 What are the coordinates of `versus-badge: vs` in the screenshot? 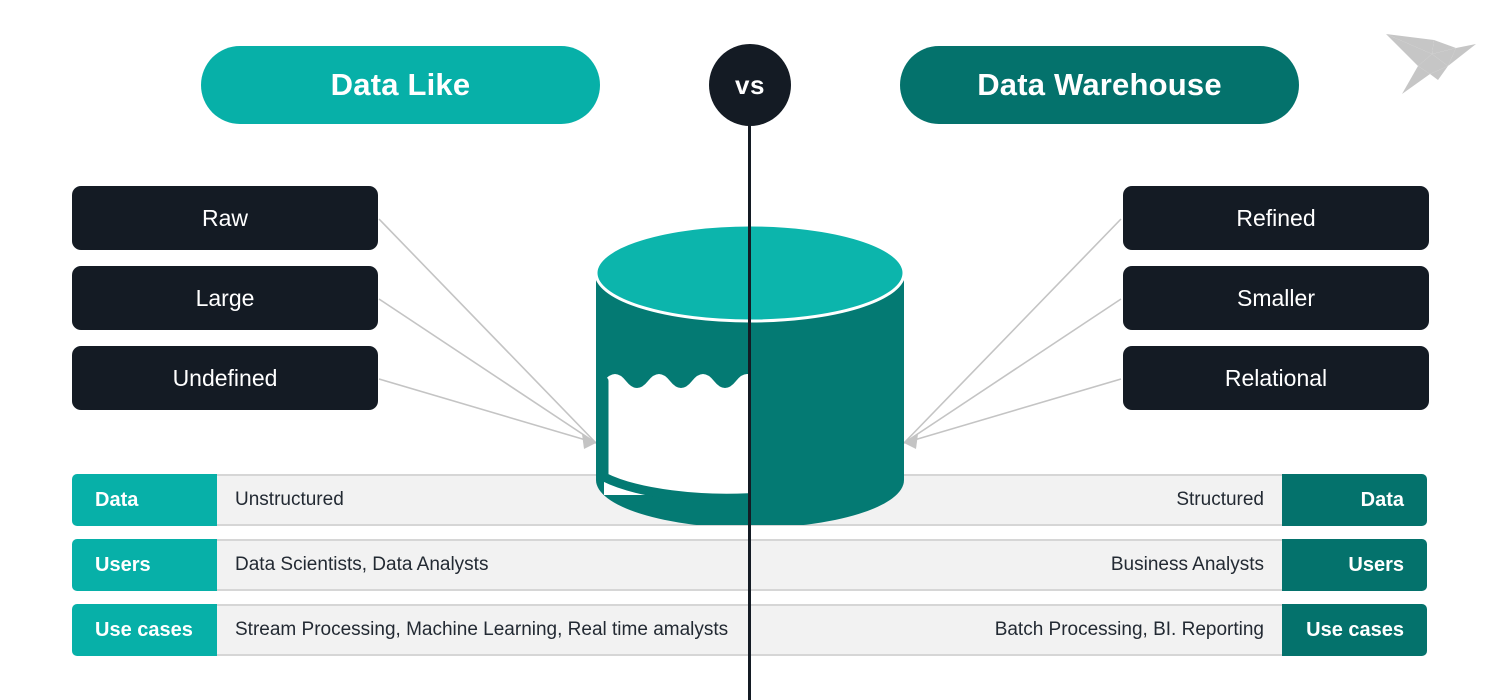 It's located at (750, 85).